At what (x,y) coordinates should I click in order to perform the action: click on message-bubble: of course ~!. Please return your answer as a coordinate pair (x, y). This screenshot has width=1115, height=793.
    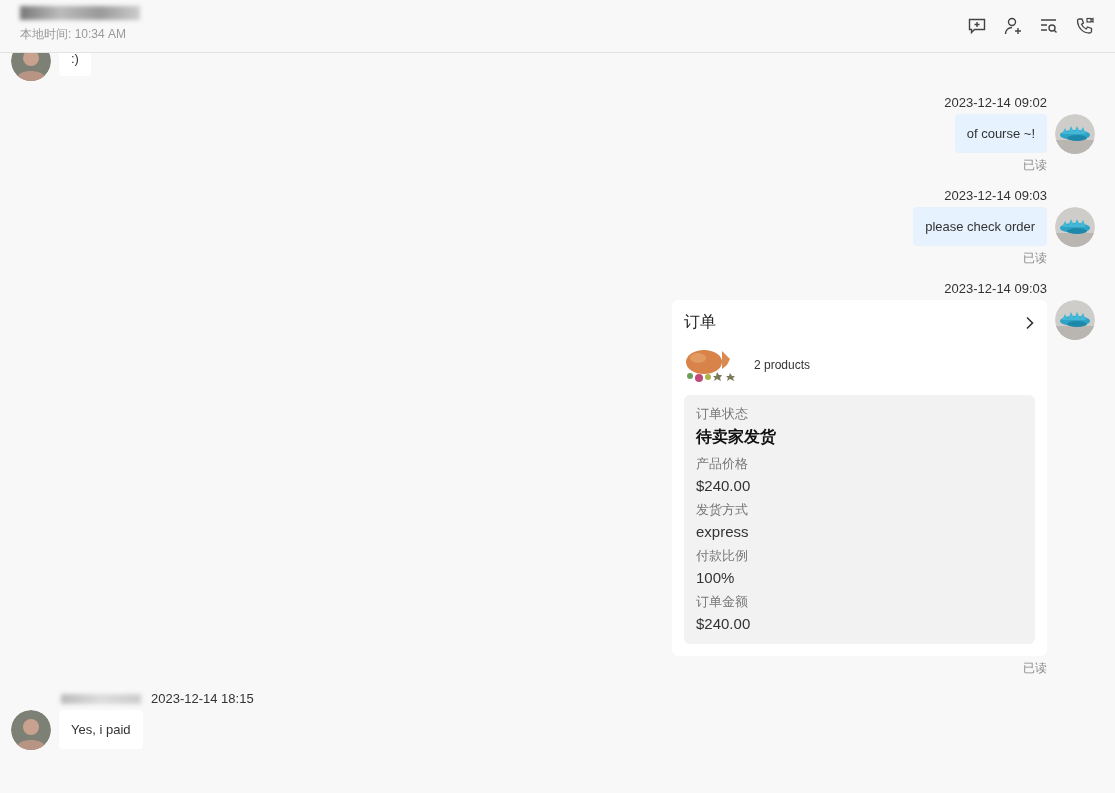
    Looking at the image, I should click on (1000, 133).